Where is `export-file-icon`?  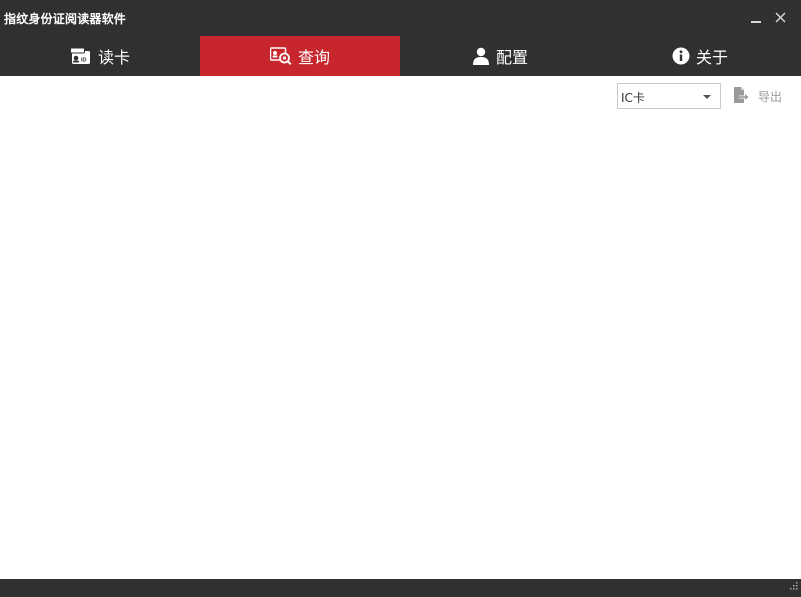
export-file-icon is located at coordinates (741, 96).